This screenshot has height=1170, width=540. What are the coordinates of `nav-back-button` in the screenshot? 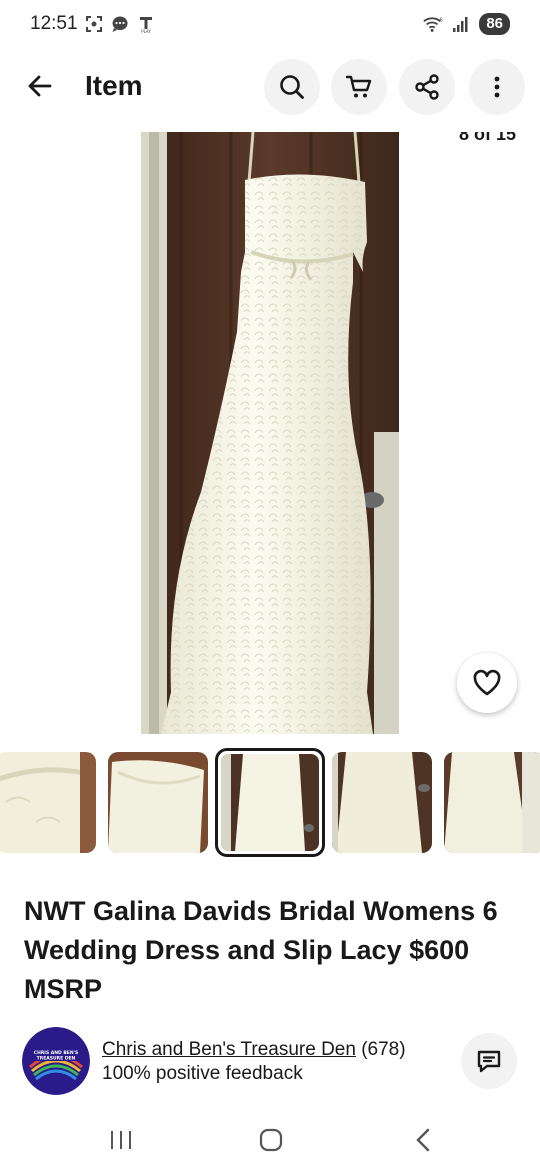 It's located at (423, 1140).